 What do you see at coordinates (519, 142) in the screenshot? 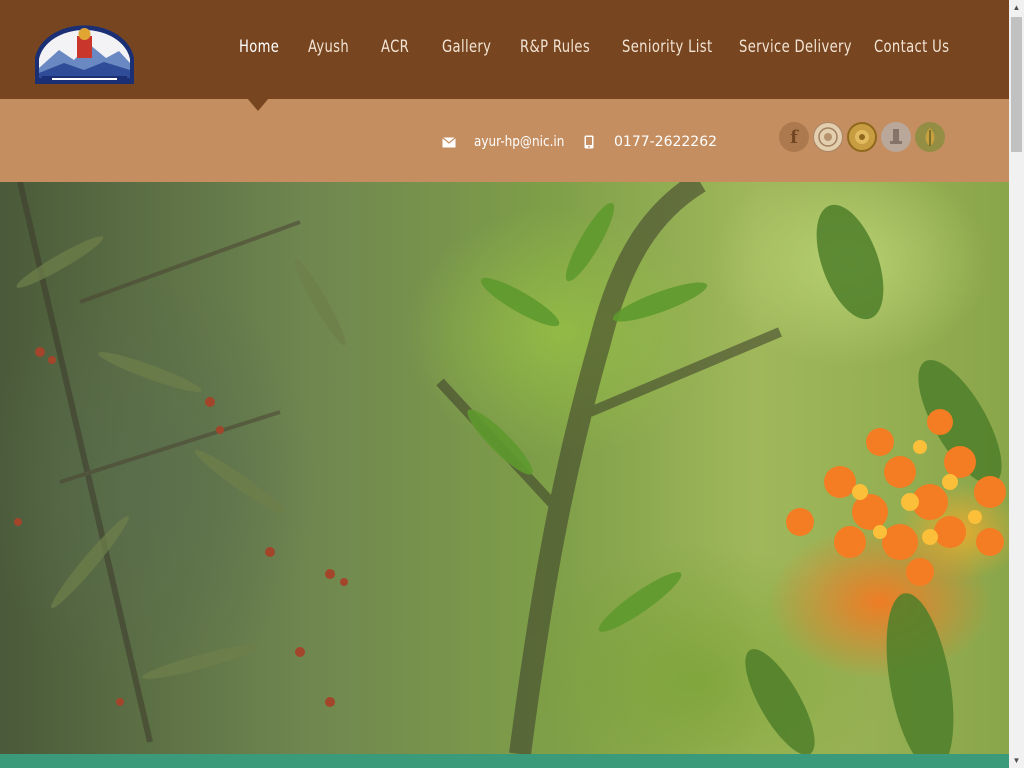
I see `email-text: ayur-hp@nic.in` at bounding box center [519, 142].